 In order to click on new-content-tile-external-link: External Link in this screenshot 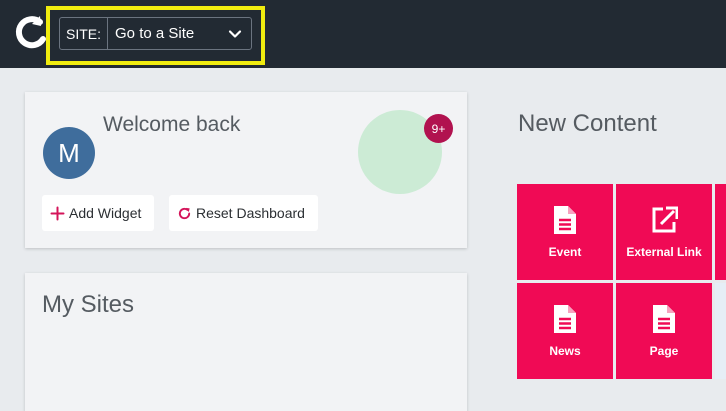, I will do `click(664, 232)`.